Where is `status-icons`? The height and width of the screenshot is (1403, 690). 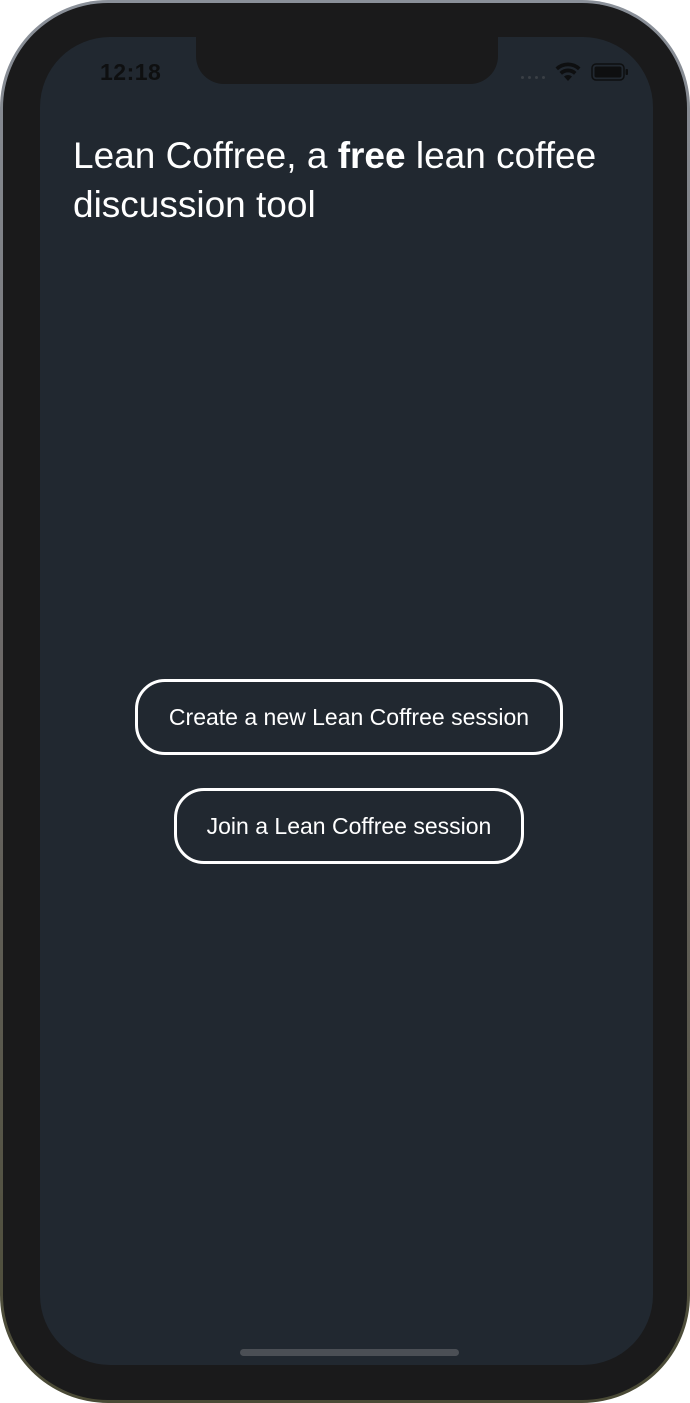 status-icons is located at coordinates (575, 72).